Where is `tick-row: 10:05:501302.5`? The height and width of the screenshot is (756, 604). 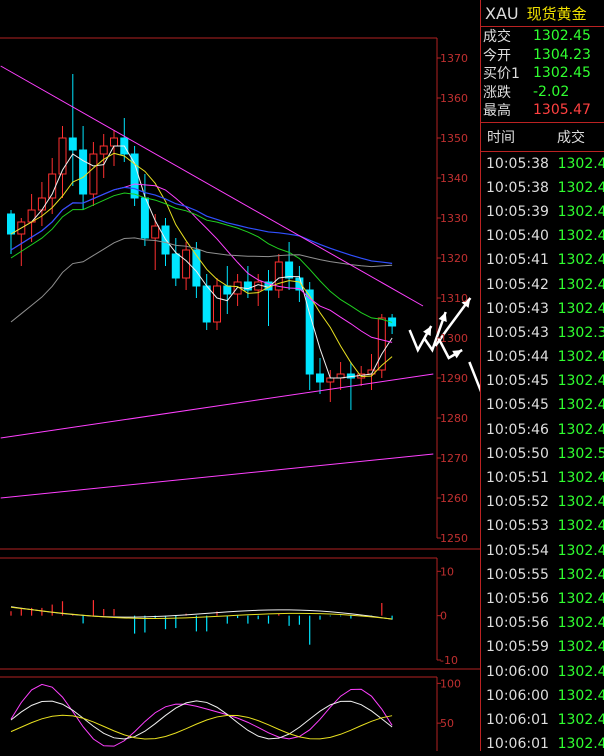
tick-row: 10:05:501302.5 is located at coordinates (542, 454).